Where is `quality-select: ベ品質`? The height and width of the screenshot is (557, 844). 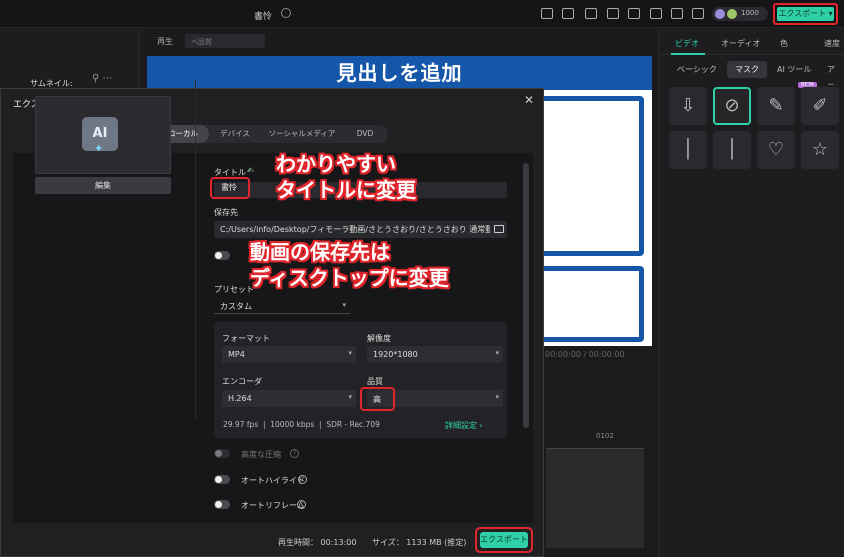
quality-select: ベ品質 is located at coordinates (225, 41).